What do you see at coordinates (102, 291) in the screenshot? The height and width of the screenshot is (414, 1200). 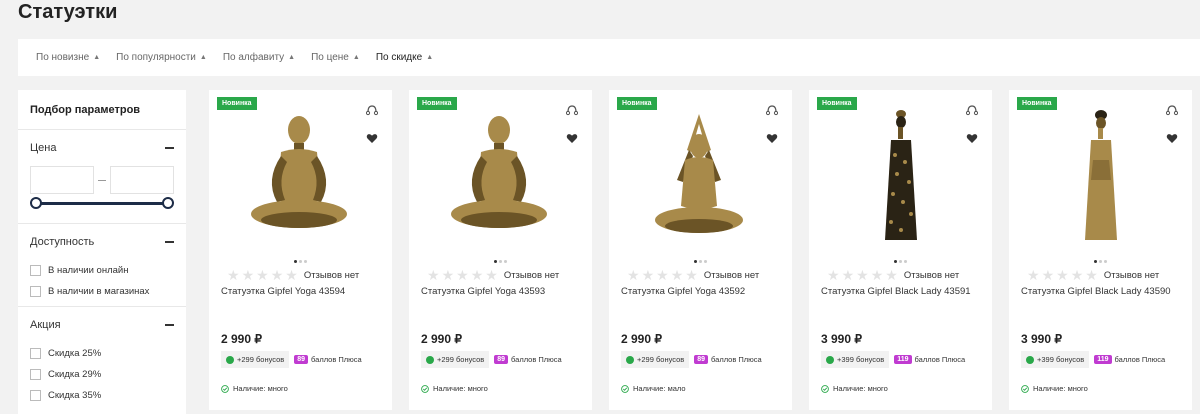 I see `checkbox-option: В наличии в магазинах` at bounding box center [102, 291].